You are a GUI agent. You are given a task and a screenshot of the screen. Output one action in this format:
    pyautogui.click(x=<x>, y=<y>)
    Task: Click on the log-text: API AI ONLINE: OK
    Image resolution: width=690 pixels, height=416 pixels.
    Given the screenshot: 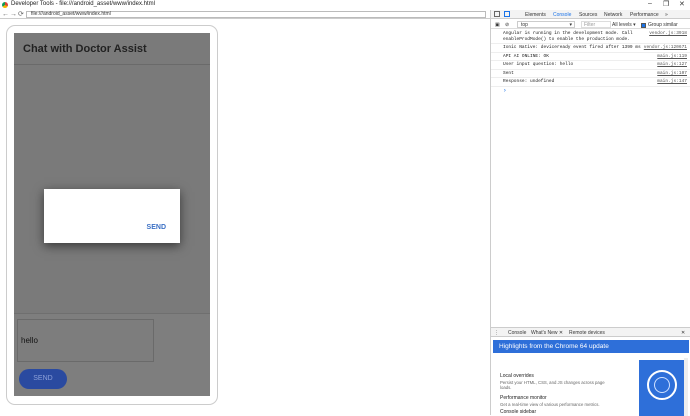 What is the action you would take?
    pyautogui.click(x=526, y=56)
    